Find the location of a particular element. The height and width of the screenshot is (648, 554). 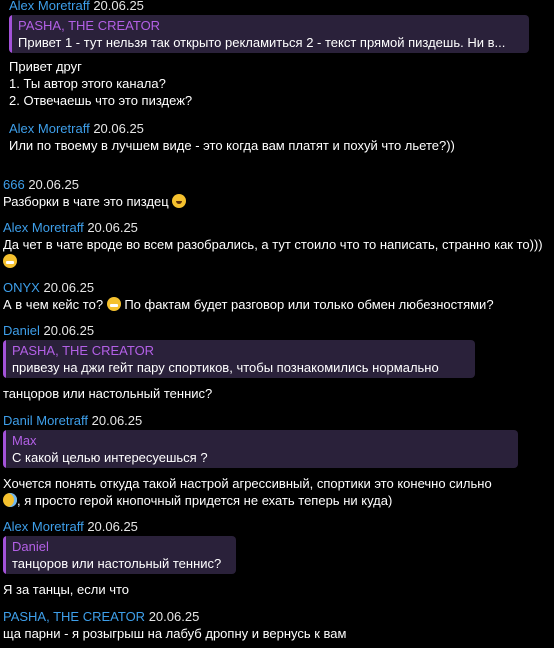

message-text: Разборки в чате это пиздец is located at coordinates (275, 201).